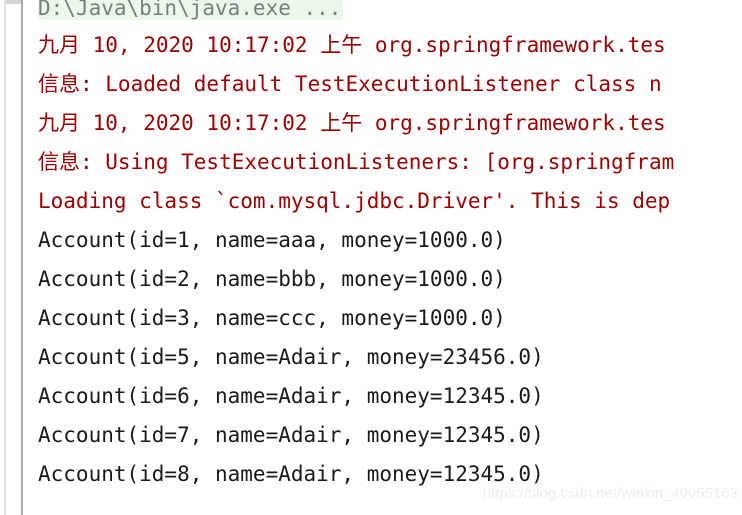 The width and height of the screenshot is (742, 515). What do you see at coordinates (13, 2) in the screenshot?
I see `gutter-top-nub` at bounding box center [13, 2].